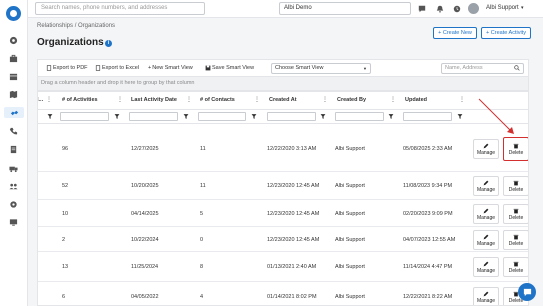  What do you see at coordinates (170, 68) in the screenshot?
I see `new-smart-view-button: + New Smart View` at bounding box center [170, 68].